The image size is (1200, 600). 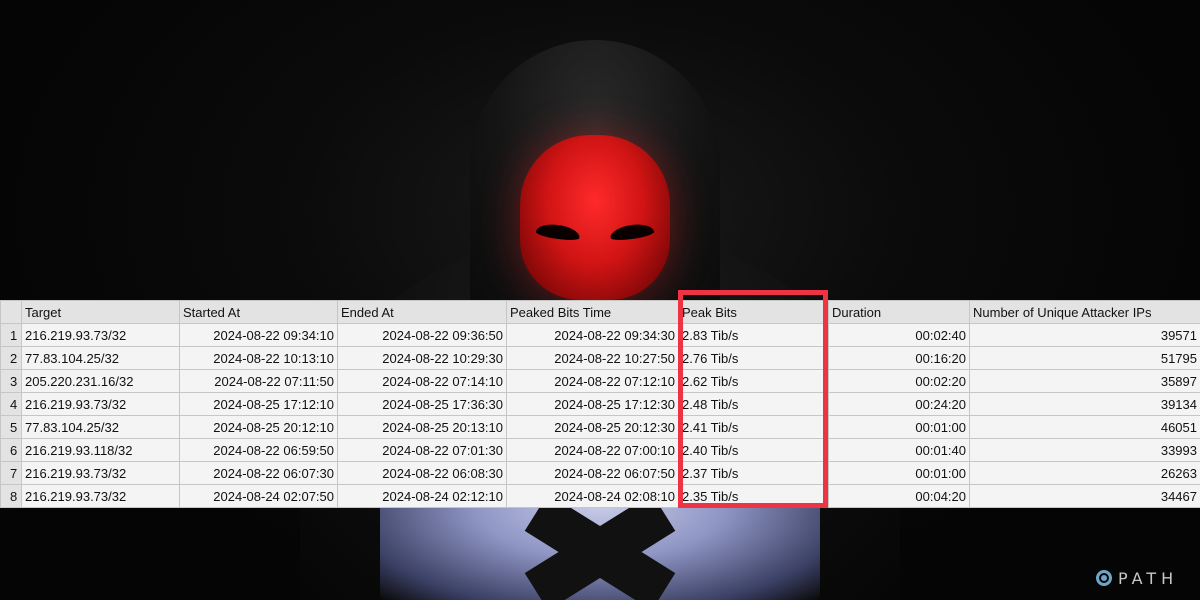 I want to click on cell-peaked-bits-time: 2024-08-24 02:08:10, so click(x=592, y=496).